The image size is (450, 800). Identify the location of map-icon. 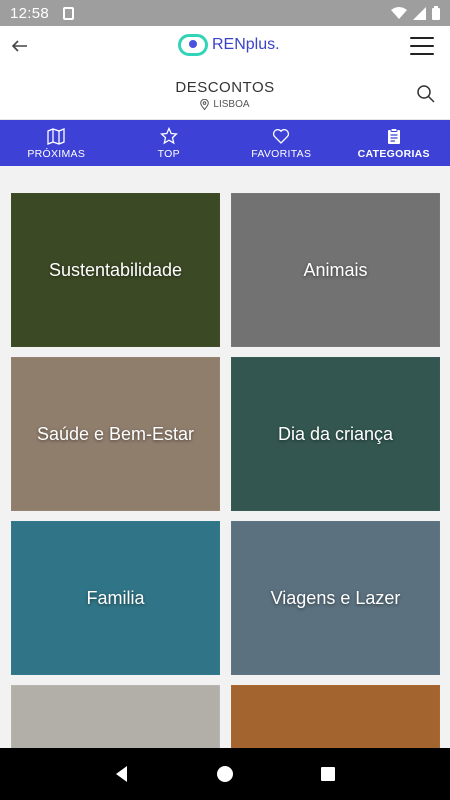
(56, 136).